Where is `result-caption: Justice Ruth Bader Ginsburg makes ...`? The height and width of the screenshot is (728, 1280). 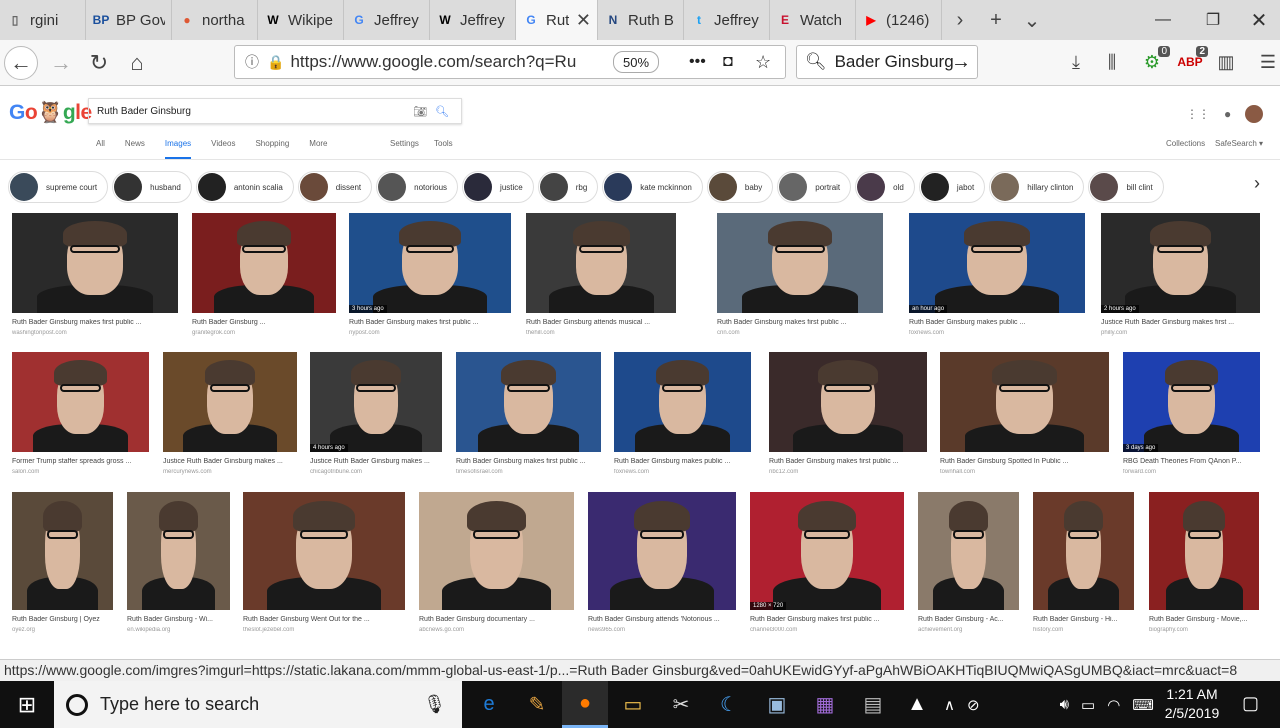 result-caption: Justice Ruth Bader Ginsburg makes ... is located at coordinates (230, 461).